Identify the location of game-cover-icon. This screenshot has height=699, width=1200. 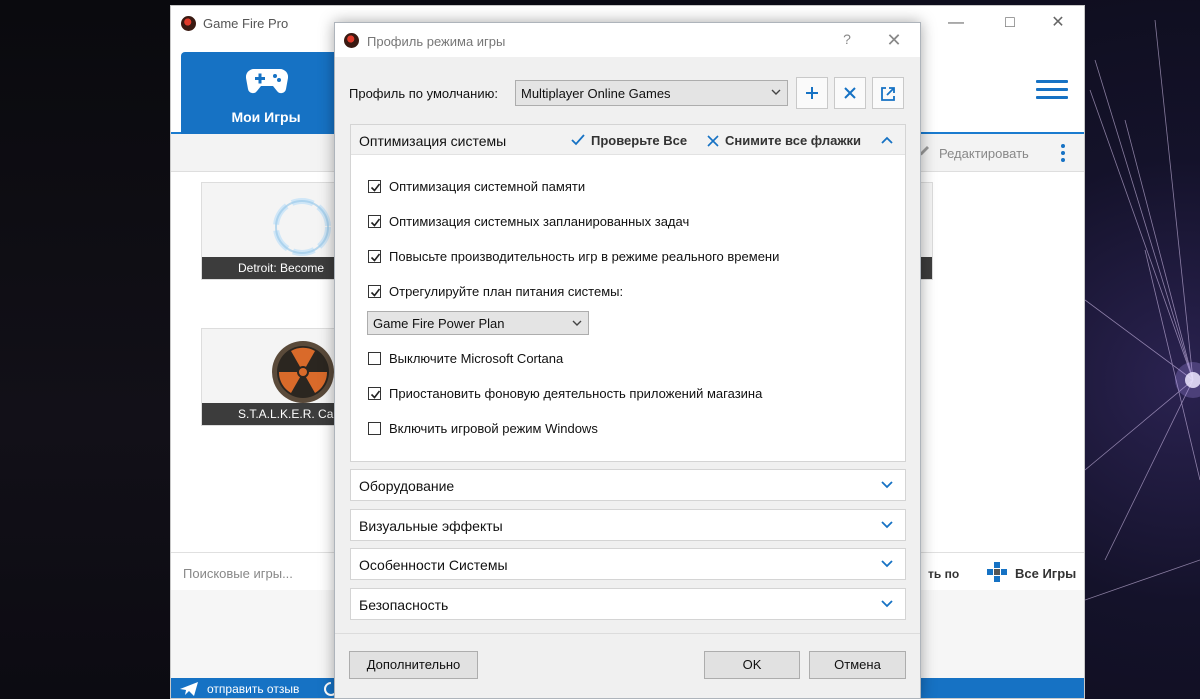
(302, 227).